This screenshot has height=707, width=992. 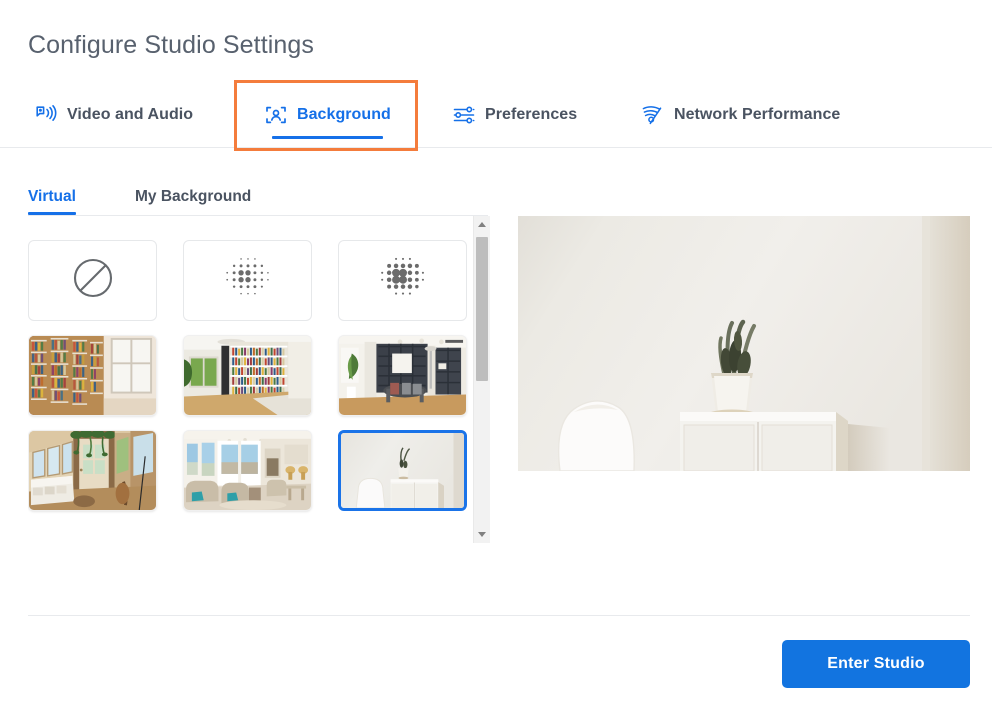 I want to click on scrollbar-up-button, so click(x=482, y=224).